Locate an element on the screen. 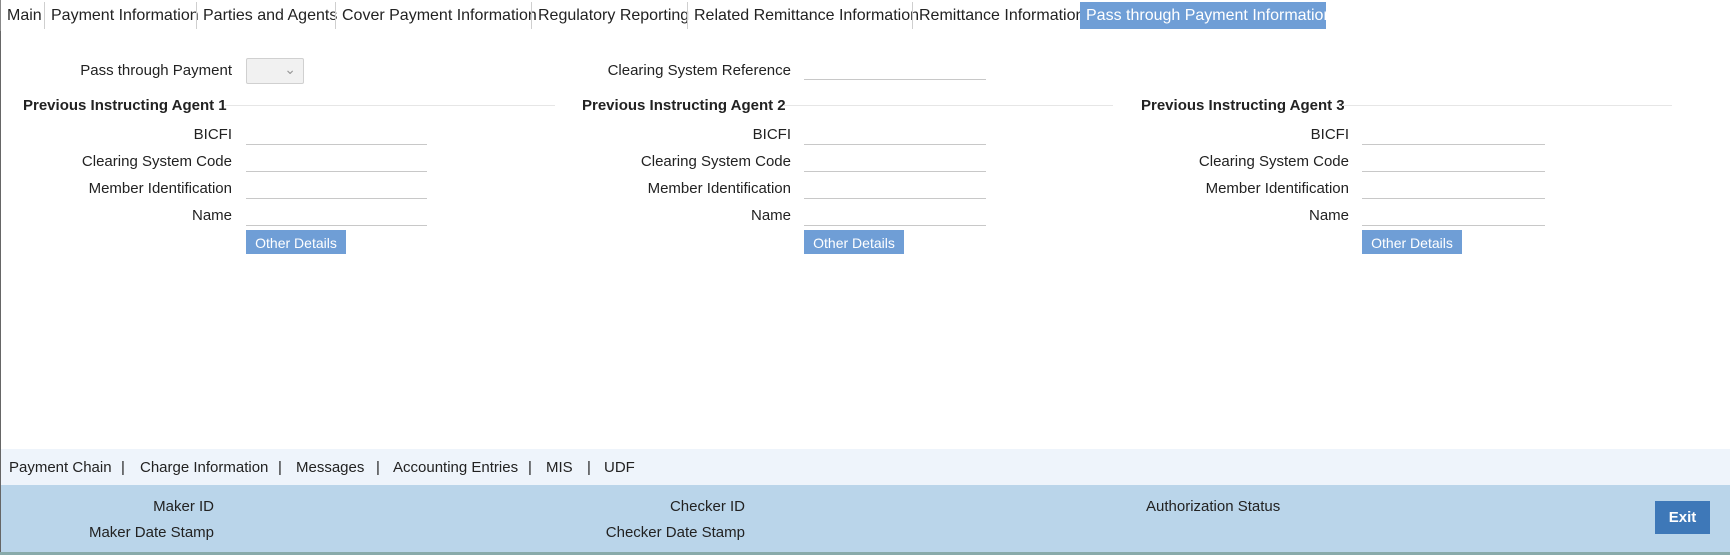 Image resolution: width=1730 pixels, height=555 pixels. agent-2-section-title: Previous Instructing Agent 2 is located at coordinates (684, 105).